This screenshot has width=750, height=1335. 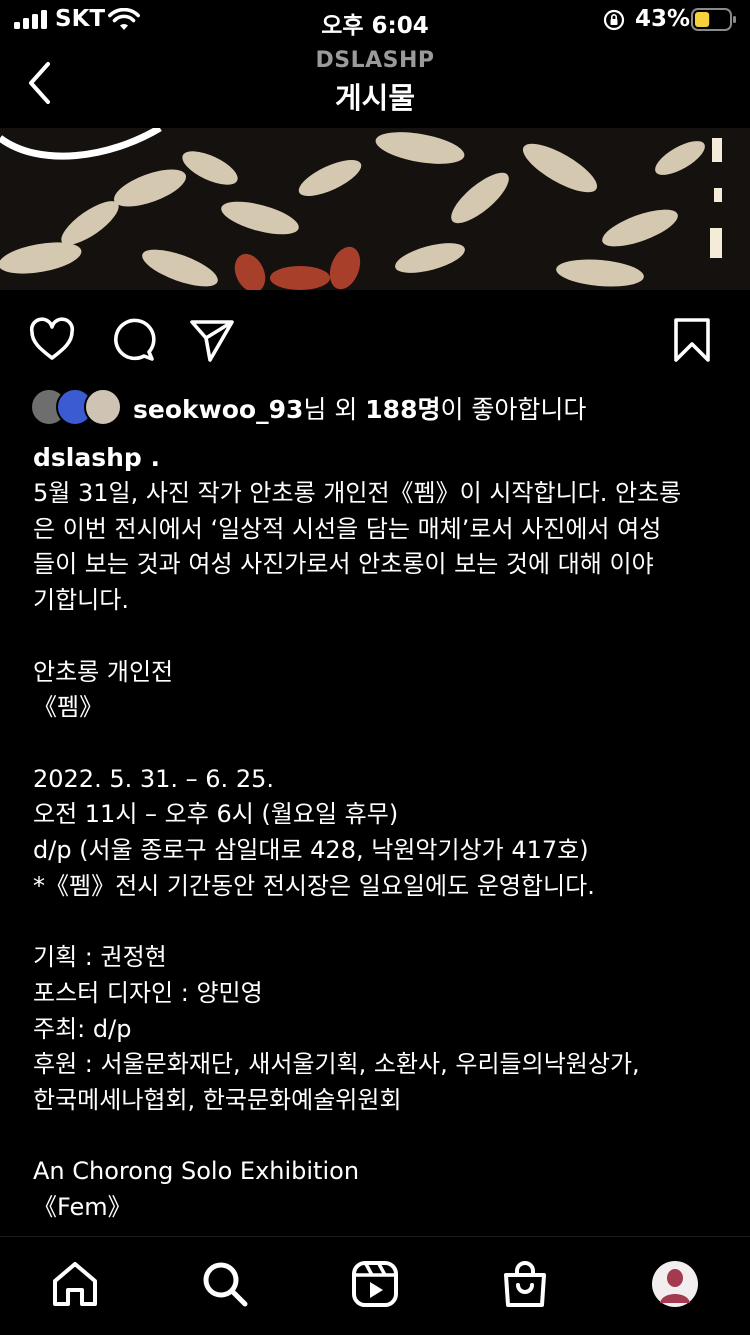 What do you see at coordinates (153, 778) in the screenshot?
I see `caption-line: 2022. 5. 31. – 6. 25.` at bounding box center [153, 778].